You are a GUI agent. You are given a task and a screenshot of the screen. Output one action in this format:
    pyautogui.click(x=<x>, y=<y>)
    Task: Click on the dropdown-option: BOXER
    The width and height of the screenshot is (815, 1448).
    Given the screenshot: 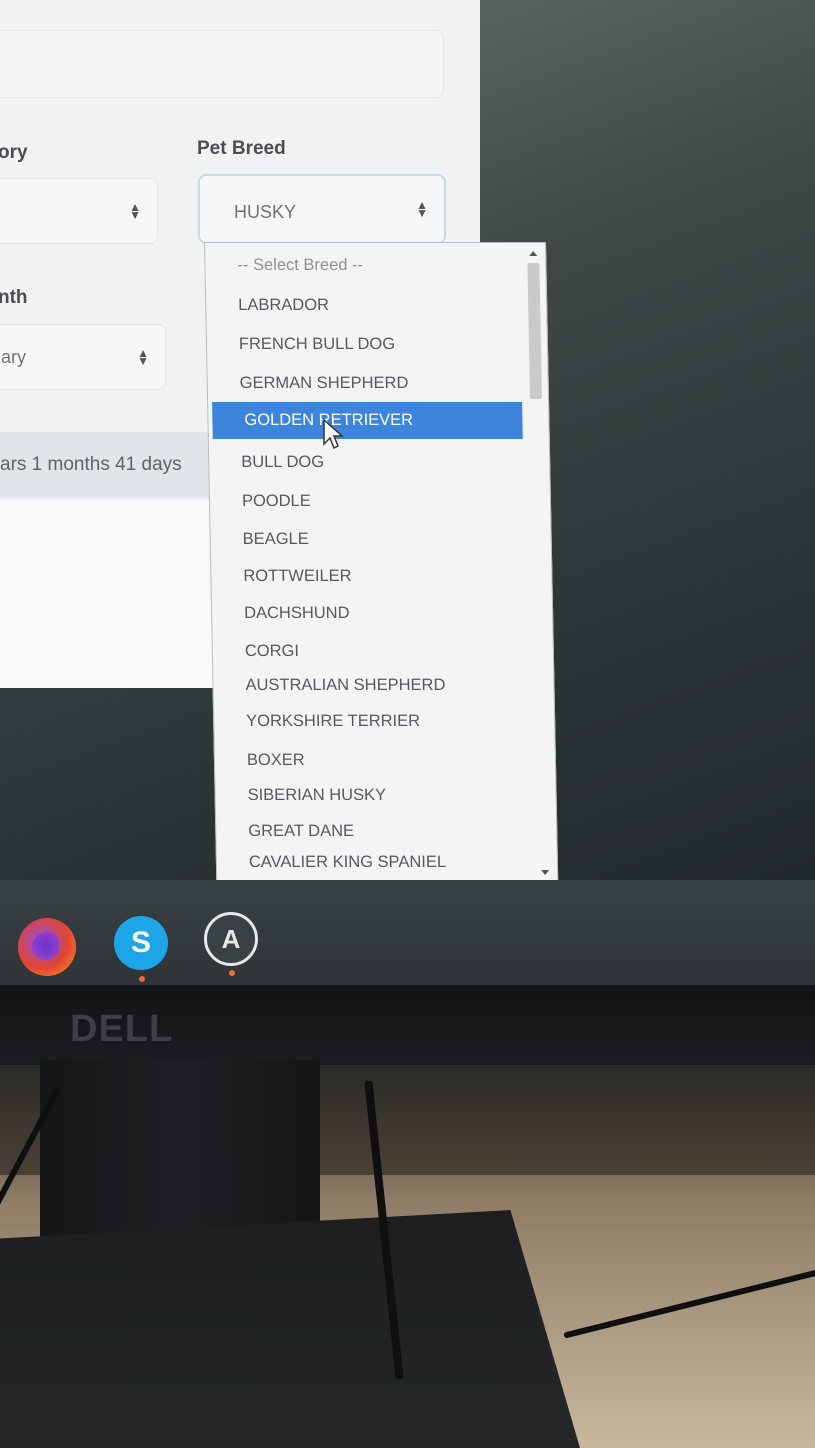 What is the action you would take?
    pyautogui.click(x=372, y=760)
    